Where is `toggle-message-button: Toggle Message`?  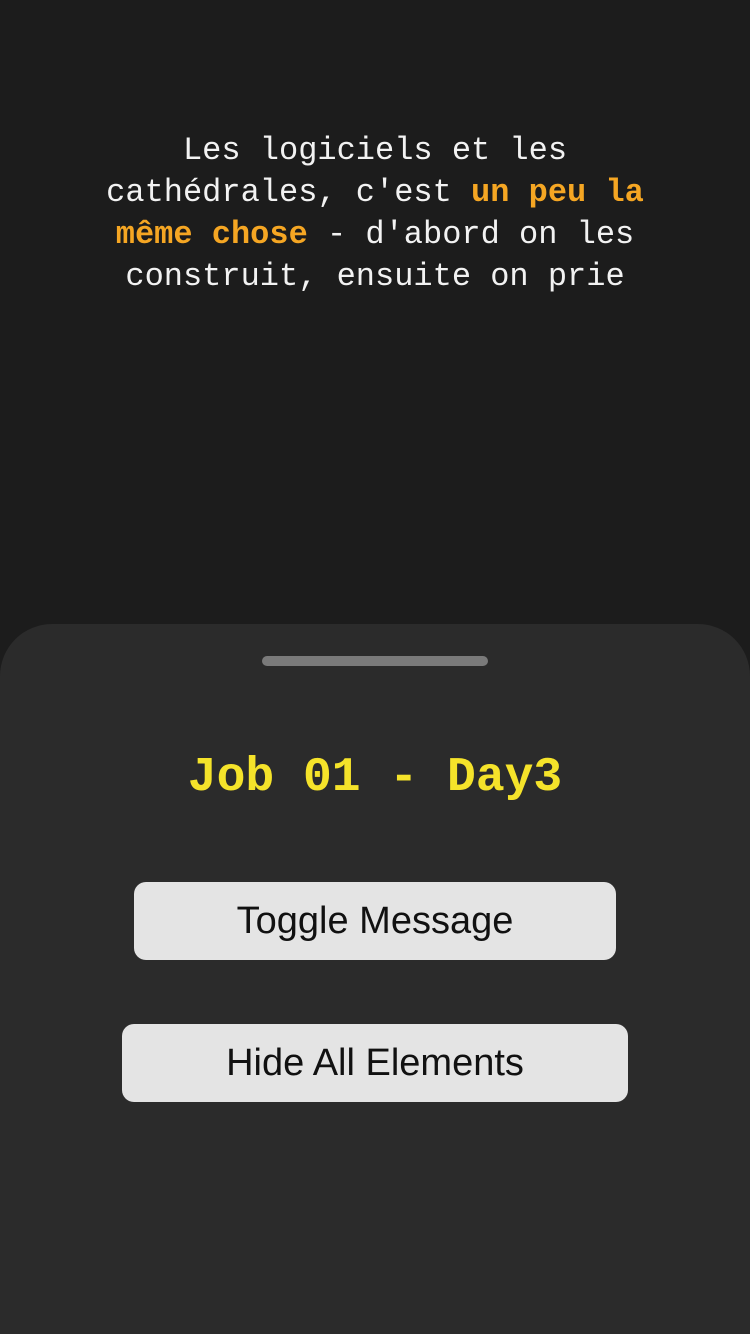 toggle-message-button: Toggle Message is located at coordinates (375, 921).